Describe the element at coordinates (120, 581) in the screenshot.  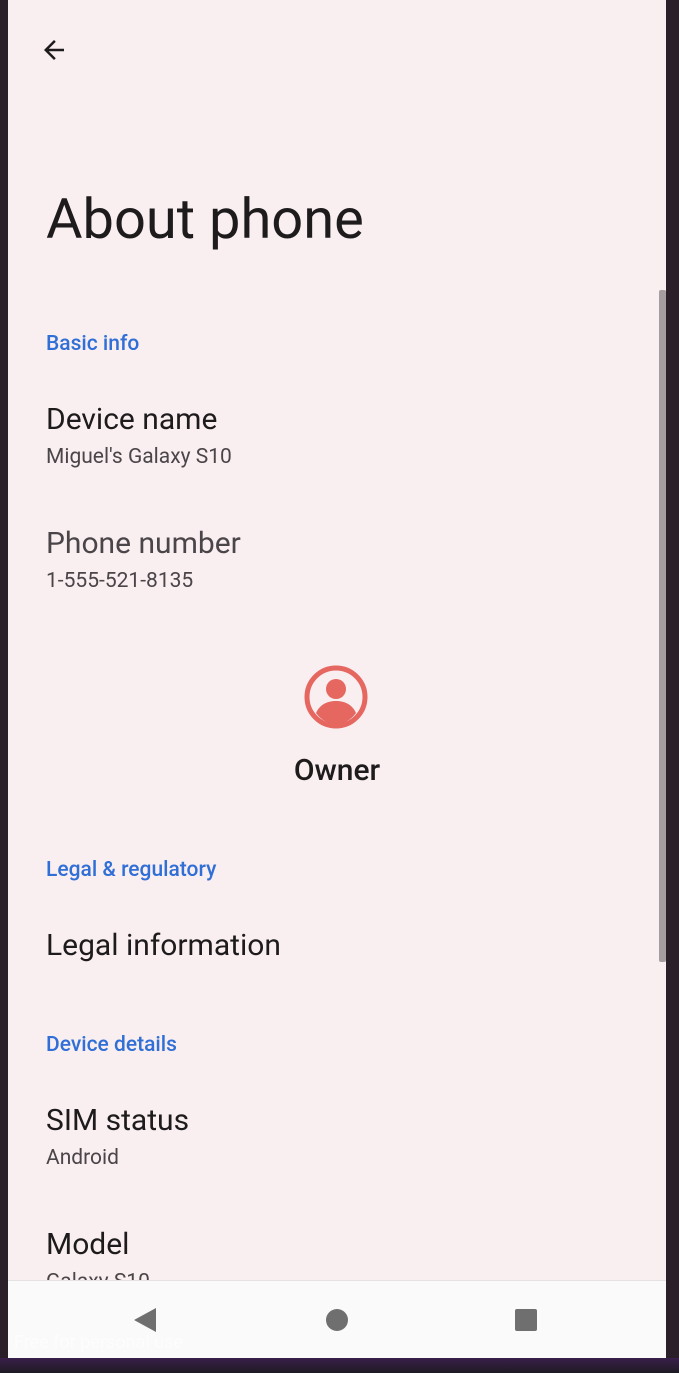
I see `pref-summary: 1-555-521-8135` at that location.